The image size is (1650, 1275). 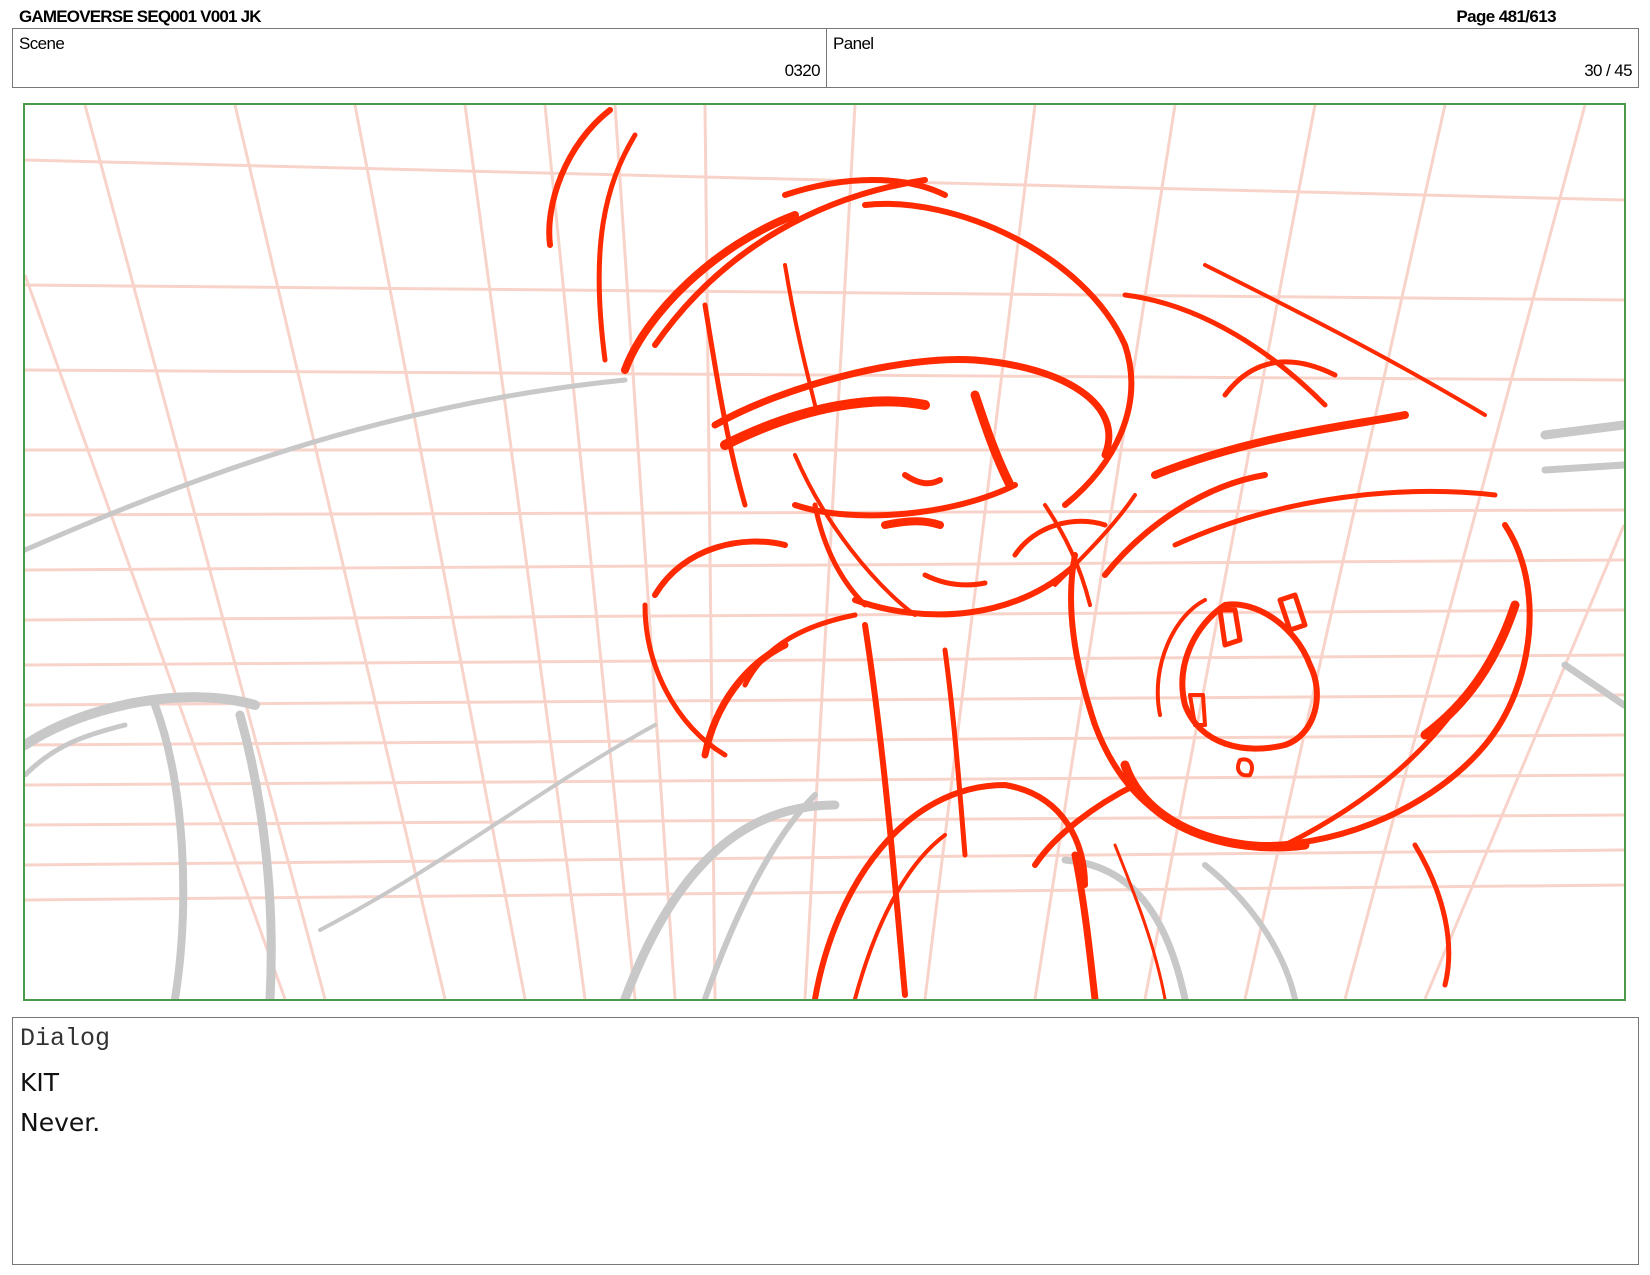 What do you see at coordinates (420, 58) in the screenshot?
I see `scene-cell: Scene 0320` at bounding box center [420, 58].